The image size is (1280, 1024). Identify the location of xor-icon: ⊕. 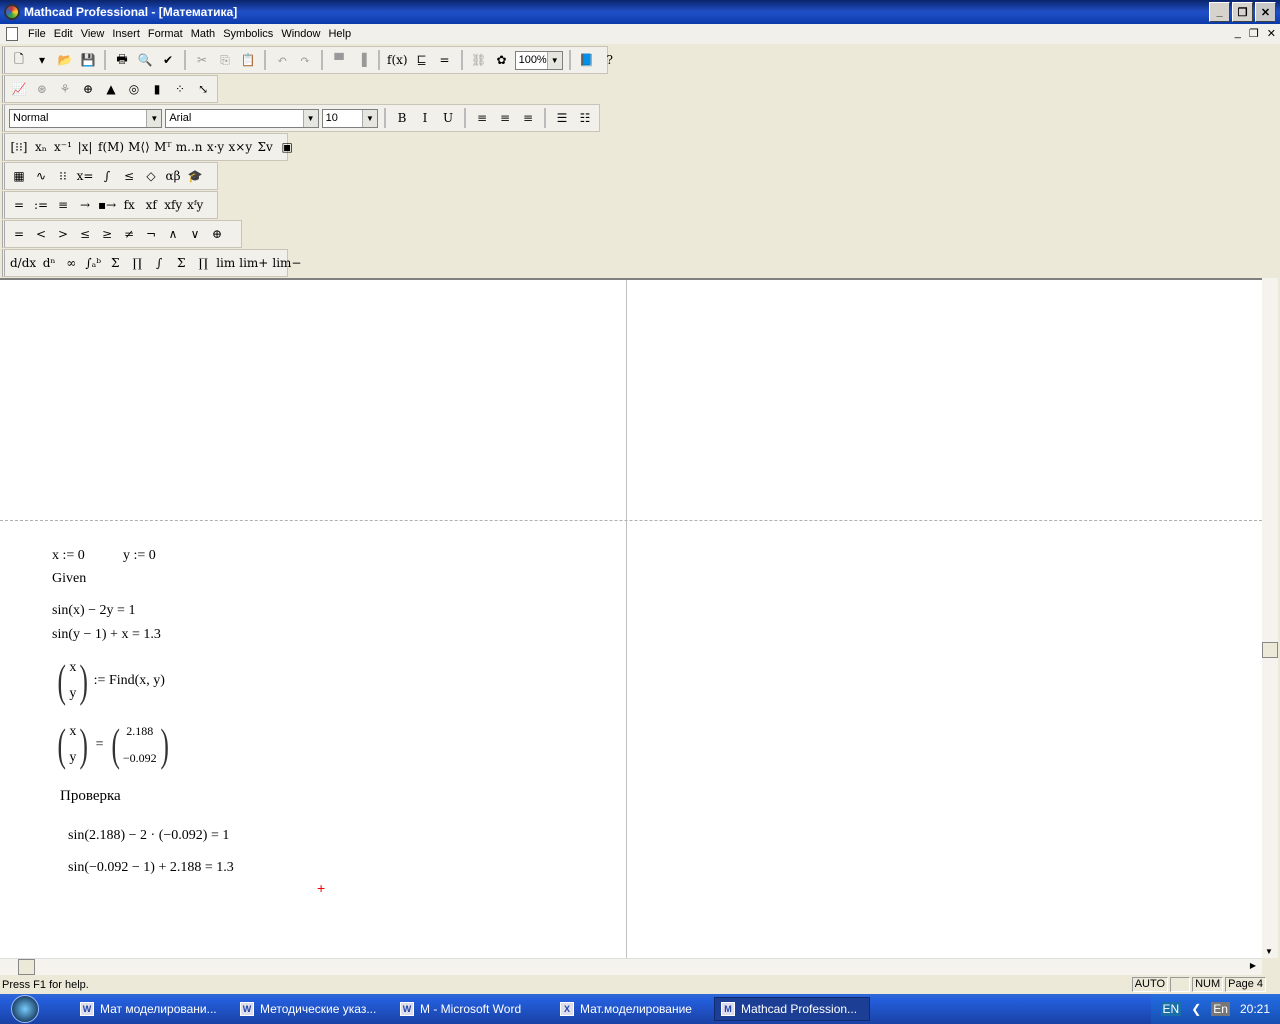
(217, 234).